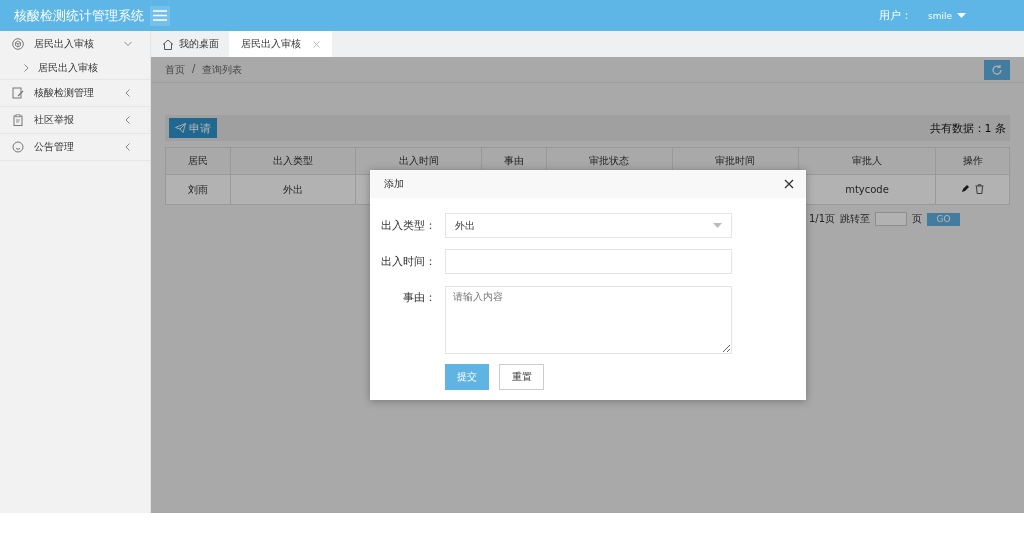 The image size is (1024, 543). Describe the element at coordinates (18, 120) in the screenshot. I see `clipboard-icon` at that location.